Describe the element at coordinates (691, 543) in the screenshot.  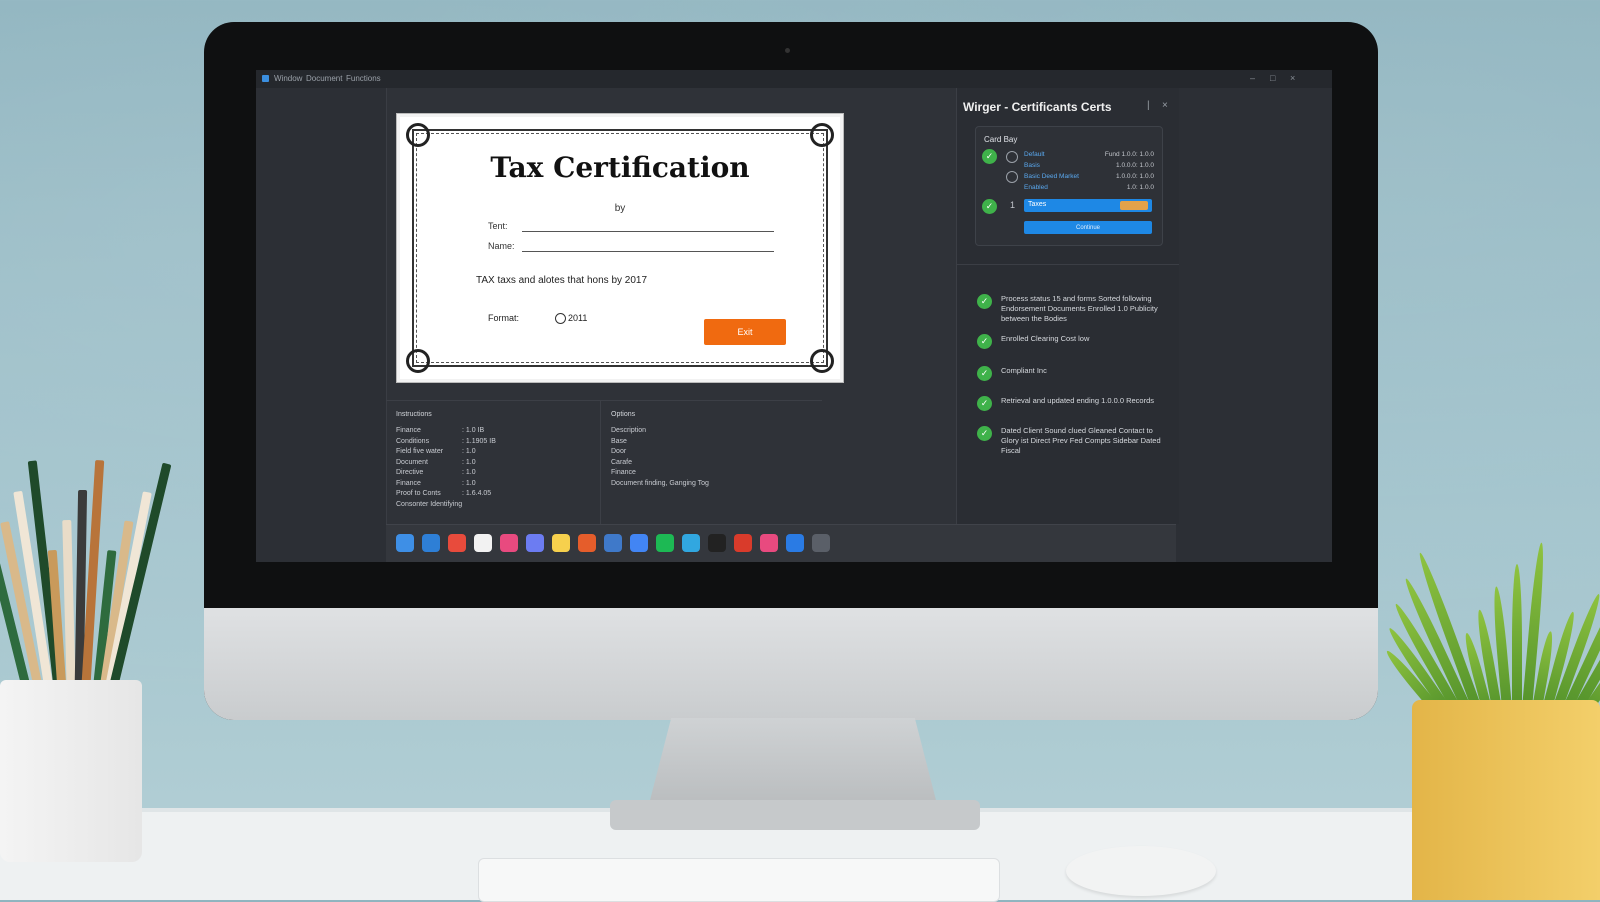
I see `folder-icon` at that location.